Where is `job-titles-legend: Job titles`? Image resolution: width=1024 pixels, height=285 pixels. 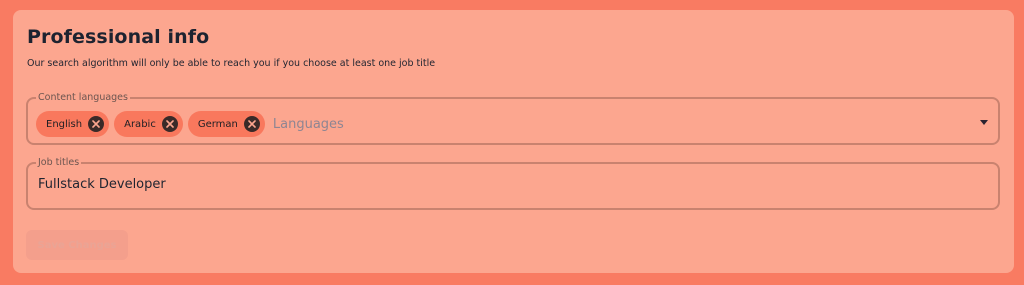 job-titles-legend: Job titles is located at coordinates (59, 162).